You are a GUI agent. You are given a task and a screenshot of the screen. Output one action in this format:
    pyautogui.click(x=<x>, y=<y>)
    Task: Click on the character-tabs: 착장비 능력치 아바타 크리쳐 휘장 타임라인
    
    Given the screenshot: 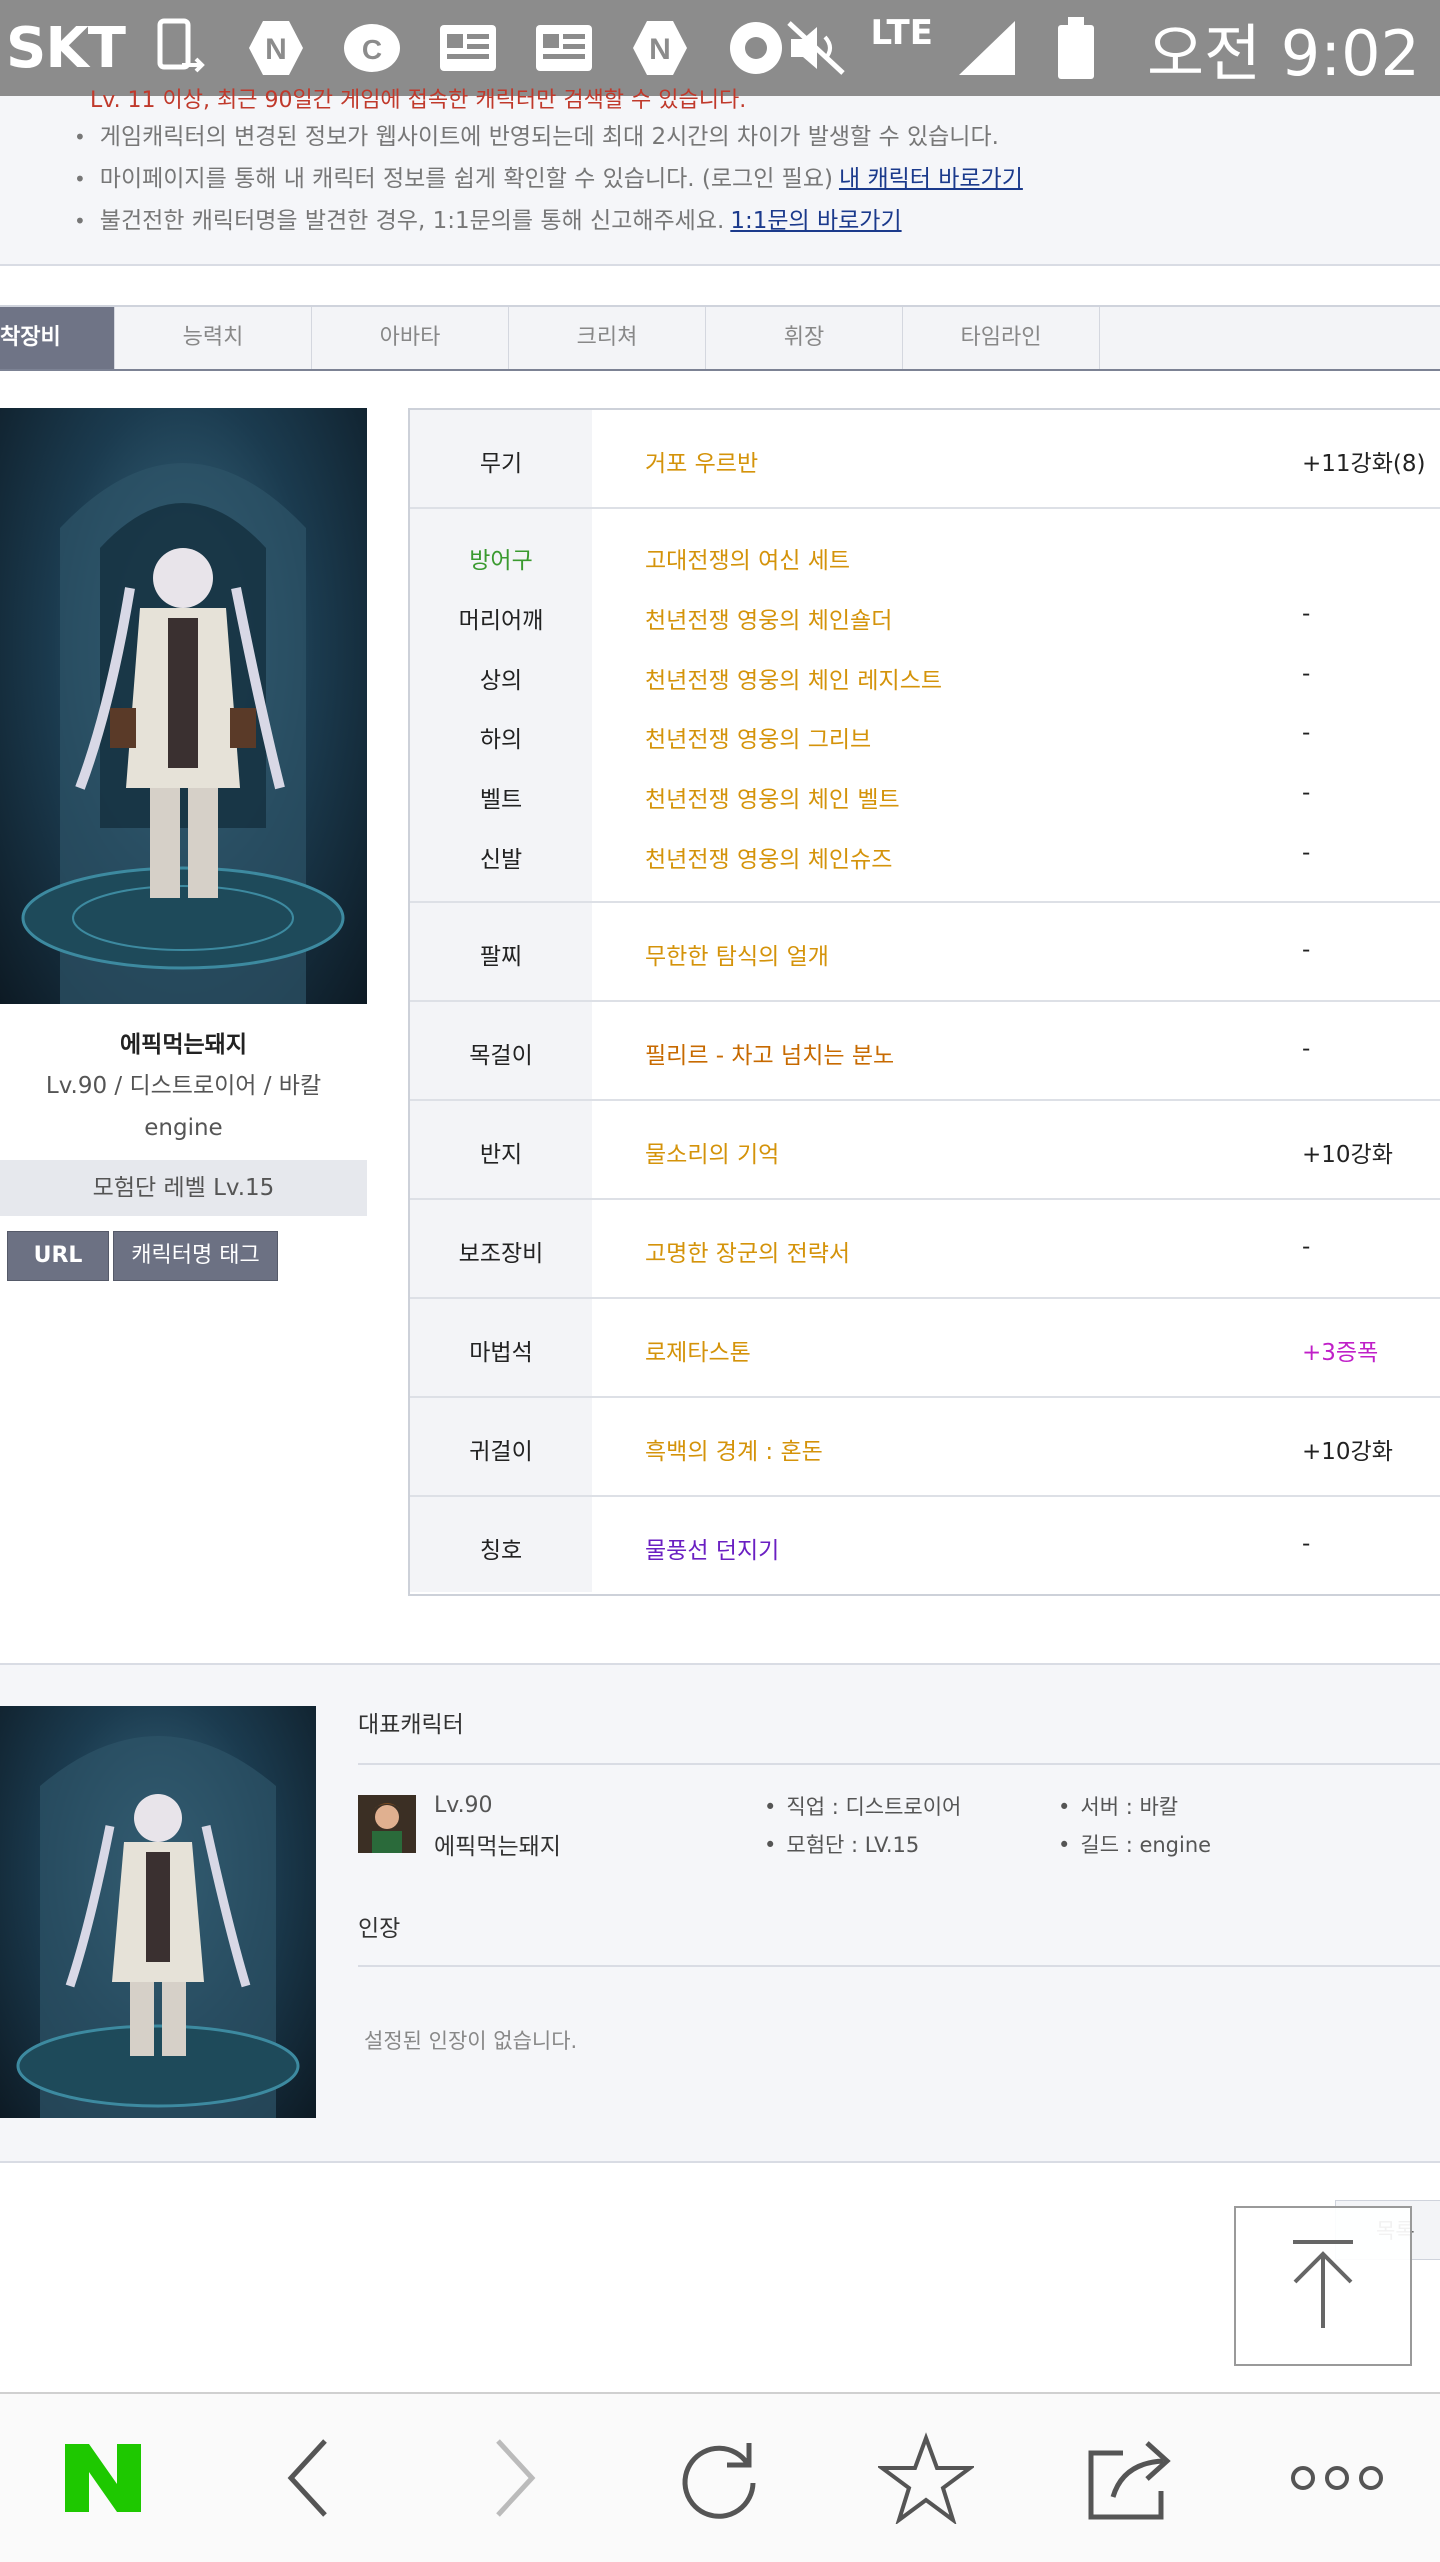 What is the action you would take?
    pyautogui.click(x=720, y=338)
    